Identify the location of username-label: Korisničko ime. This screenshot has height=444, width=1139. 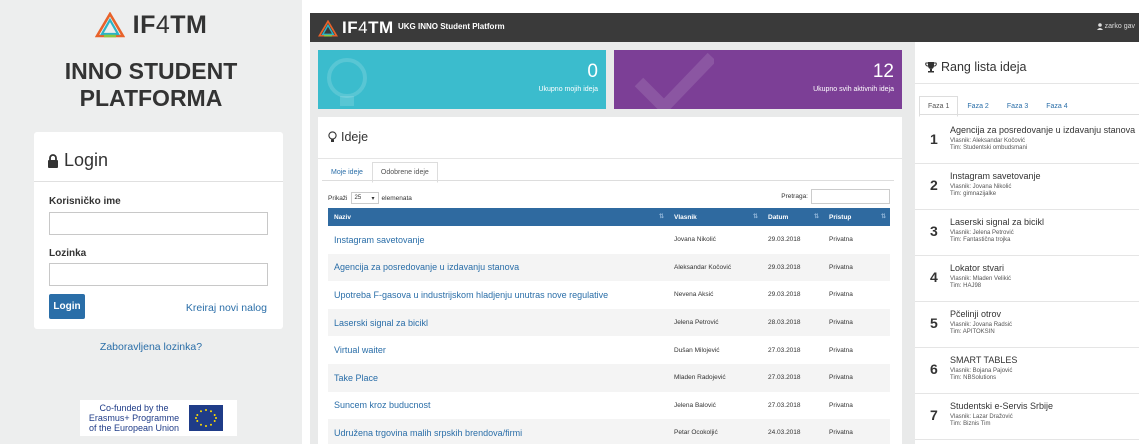
(85, 201).